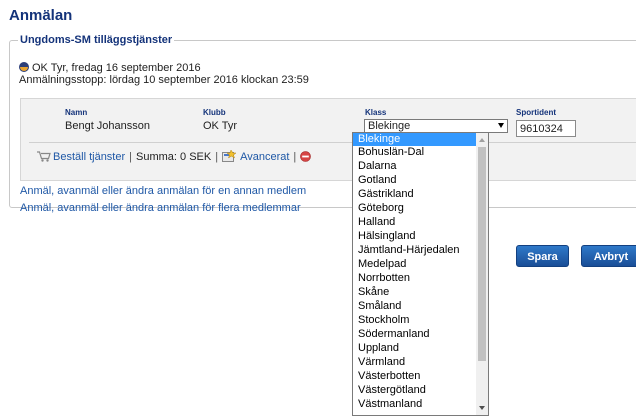 The width and height of the screenshot is (636, 416). Describe the element at coordinates (415, 180) in the screenshot. I see `dropdown-option: Gotland` at that location.